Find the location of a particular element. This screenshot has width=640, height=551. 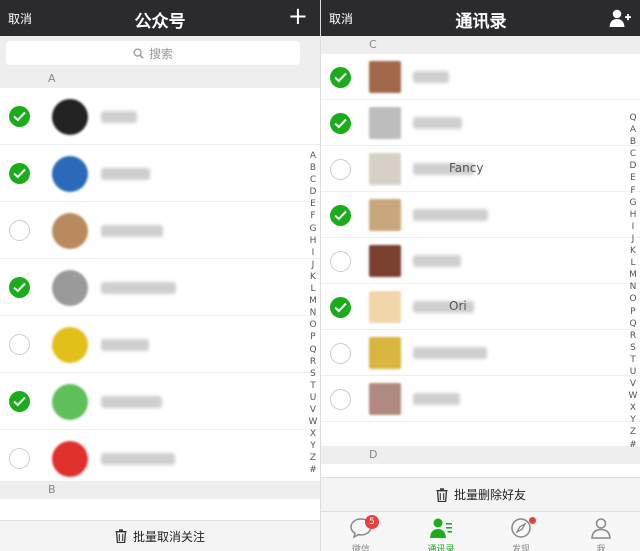

avatar is located at coordinates (385, 261).